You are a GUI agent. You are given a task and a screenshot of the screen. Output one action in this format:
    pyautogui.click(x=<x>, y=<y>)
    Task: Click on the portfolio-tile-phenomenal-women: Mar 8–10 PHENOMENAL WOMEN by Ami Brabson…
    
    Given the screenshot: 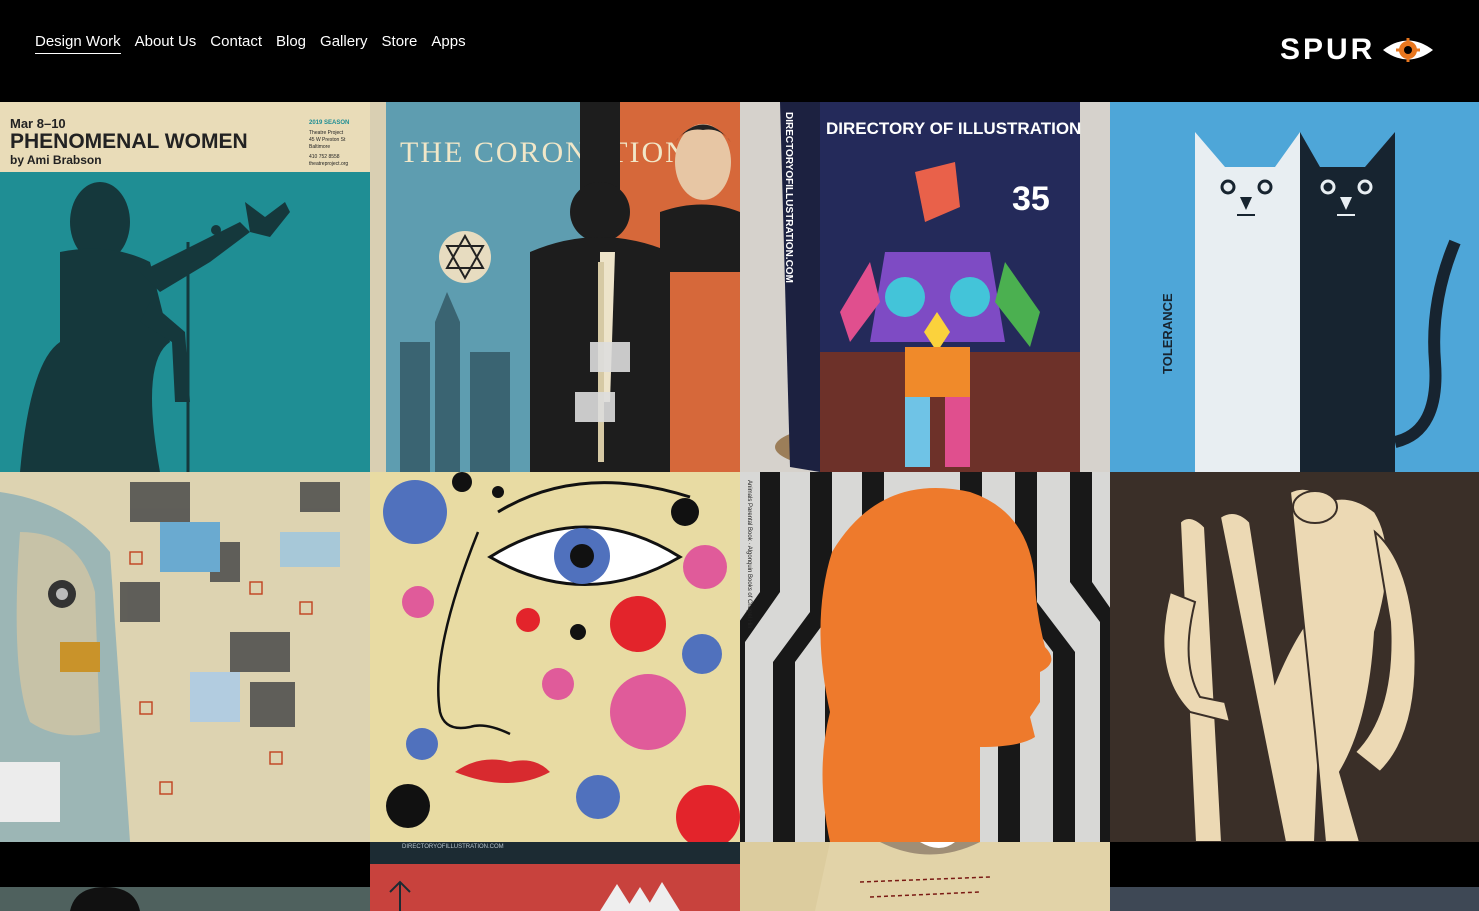 What is the action you would take?
    pyautogui.click(x=185, y=287)
    